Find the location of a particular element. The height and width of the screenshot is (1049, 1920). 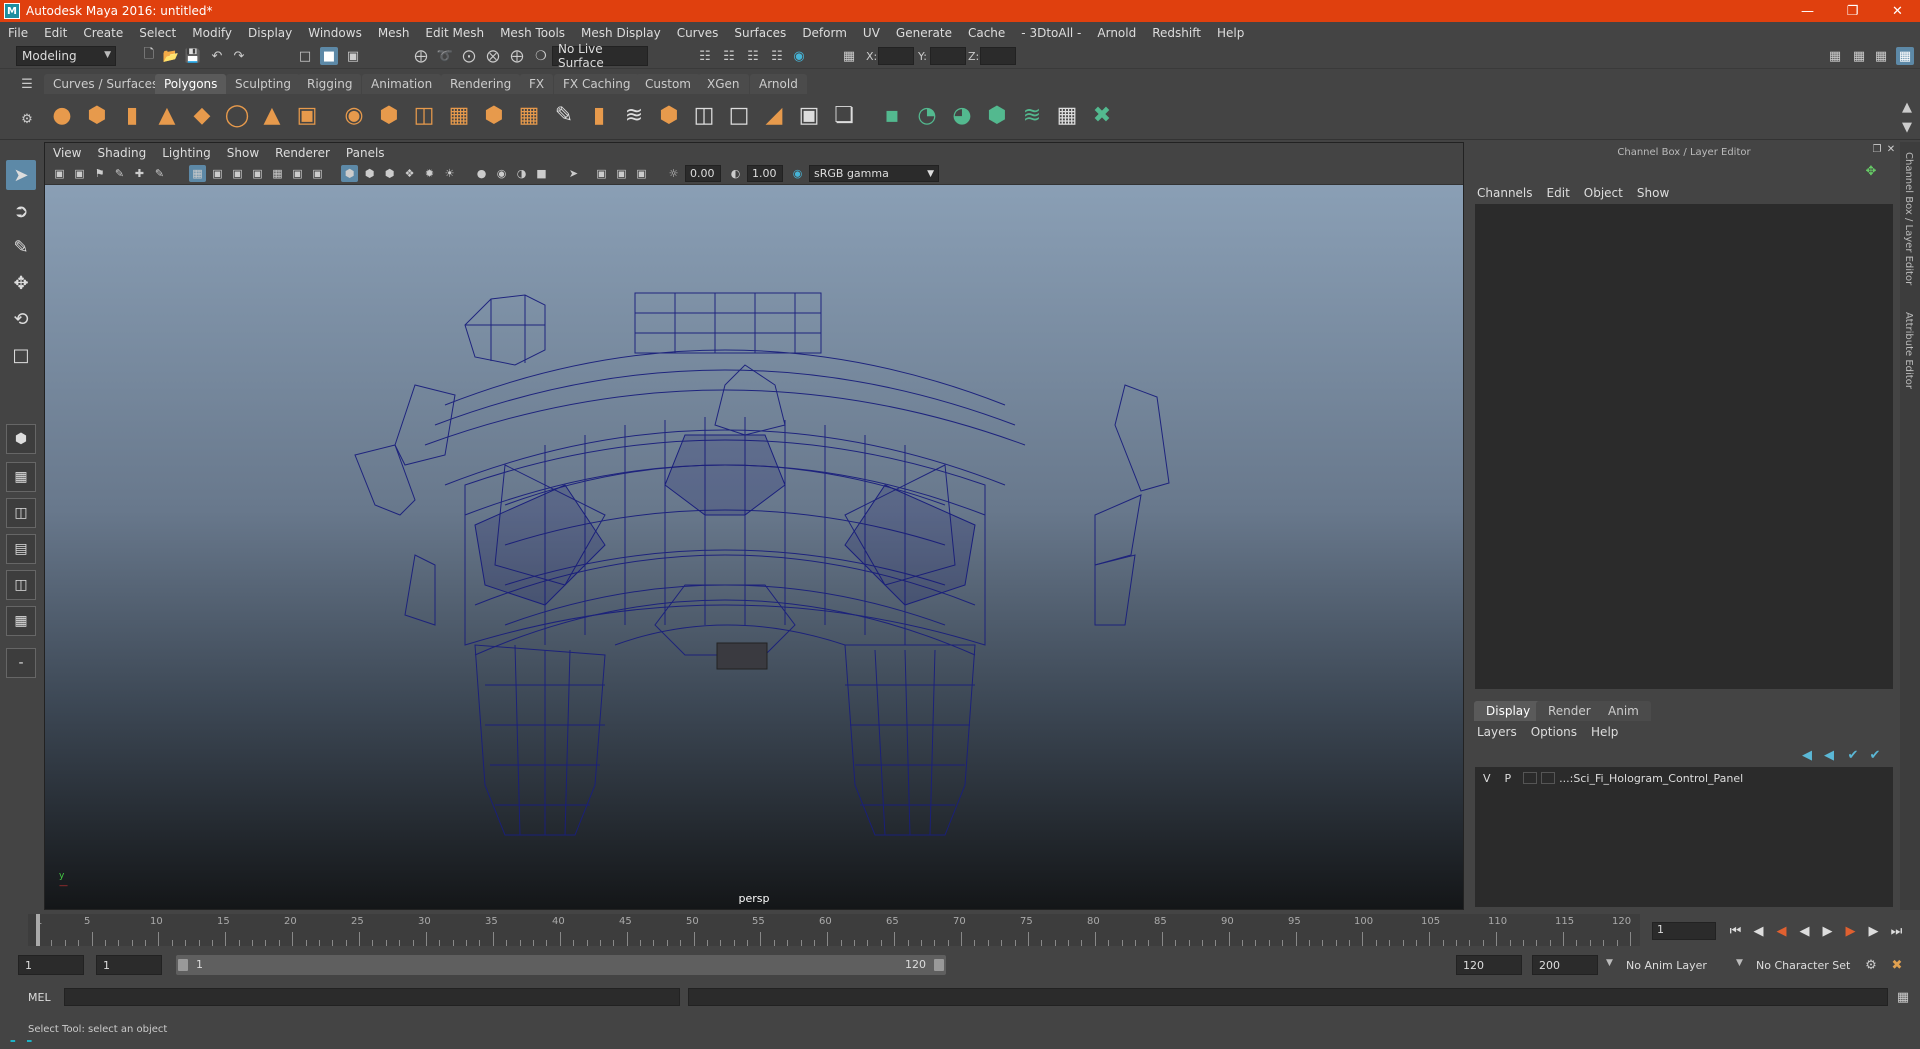

script-editor-icon: ▦ is located at coordinates (1903, 997).